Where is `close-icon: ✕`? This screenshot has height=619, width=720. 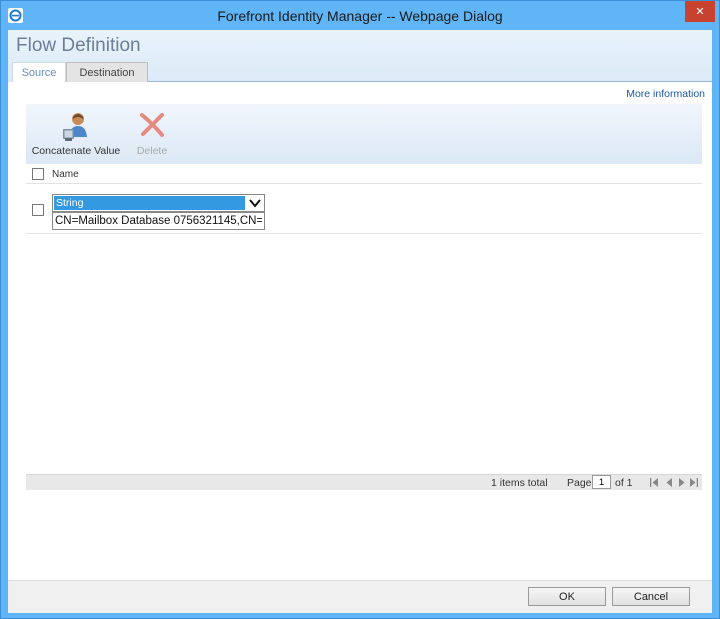
close-icon: ✕ is located at coordinates (700, 12).